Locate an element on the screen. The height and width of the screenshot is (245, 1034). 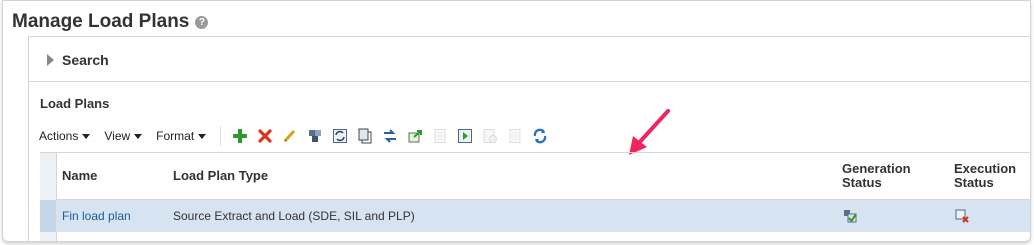
format-menu: Format is located at coordinates (181, 136).